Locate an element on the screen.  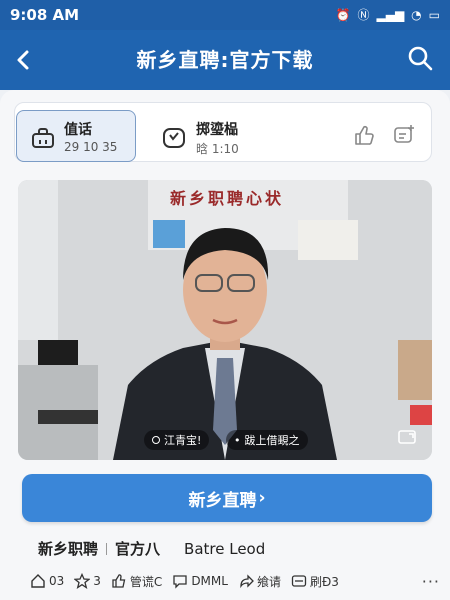
wifi-icon: ◔ is located at coordinates (416, 15).